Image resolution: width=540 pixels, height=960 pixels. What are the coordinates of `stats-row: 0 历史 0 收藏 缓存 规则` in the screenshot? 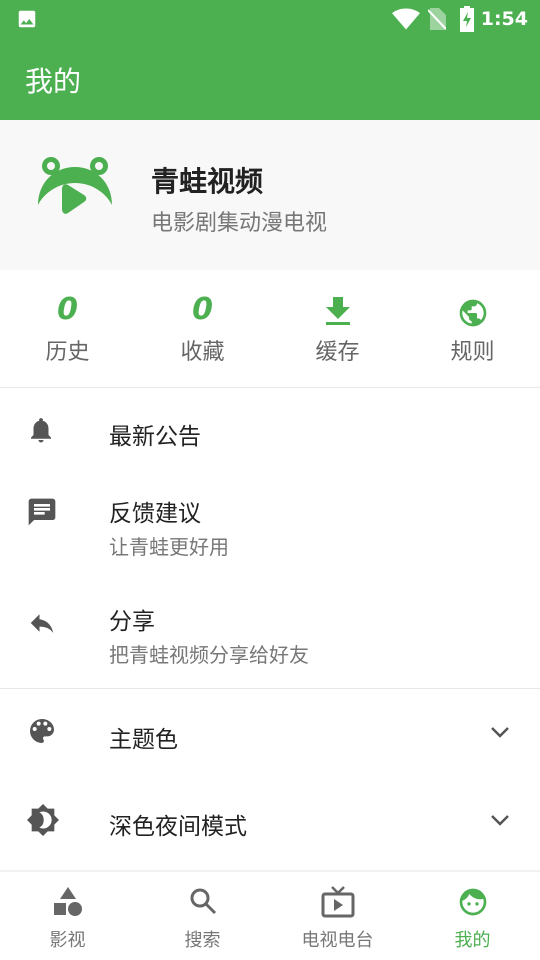 It's located at (270, 329).